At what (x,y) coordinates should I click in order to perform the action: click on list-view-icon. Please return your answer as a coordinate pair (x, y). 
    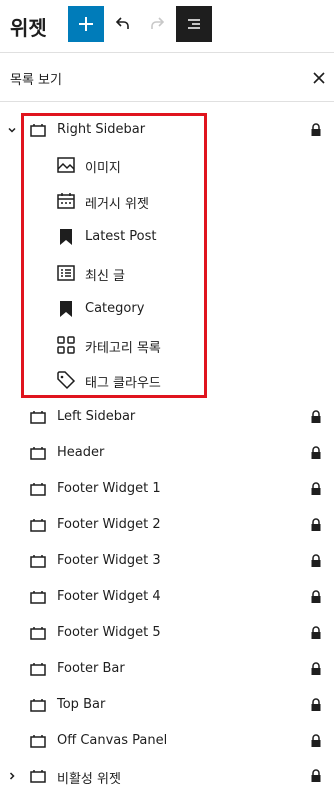
    Looking at the image, I should click on (194, 24).